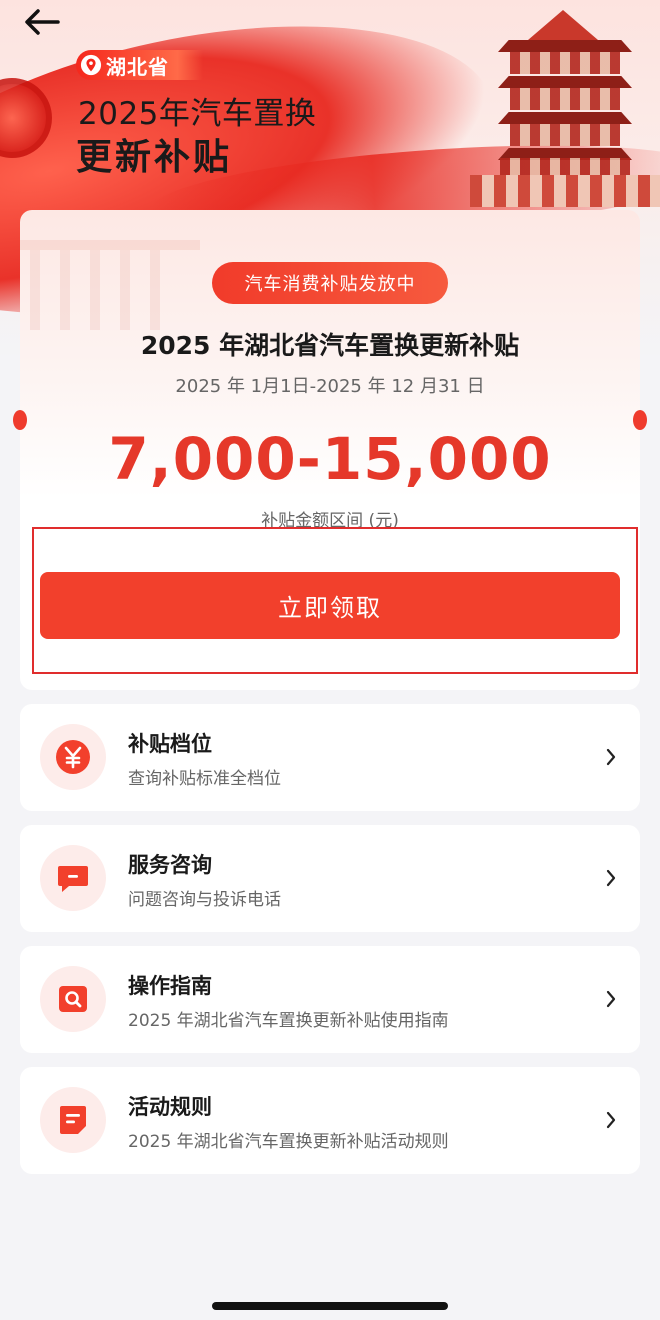 The width and height of the screenshot is (660, 1320). What do you see at coordinates (330, 878) in the screenshot?
I see `menu-item-service-consult: 服务咨询 问题咨询与投诉电话` at bounding box center [330, 878].